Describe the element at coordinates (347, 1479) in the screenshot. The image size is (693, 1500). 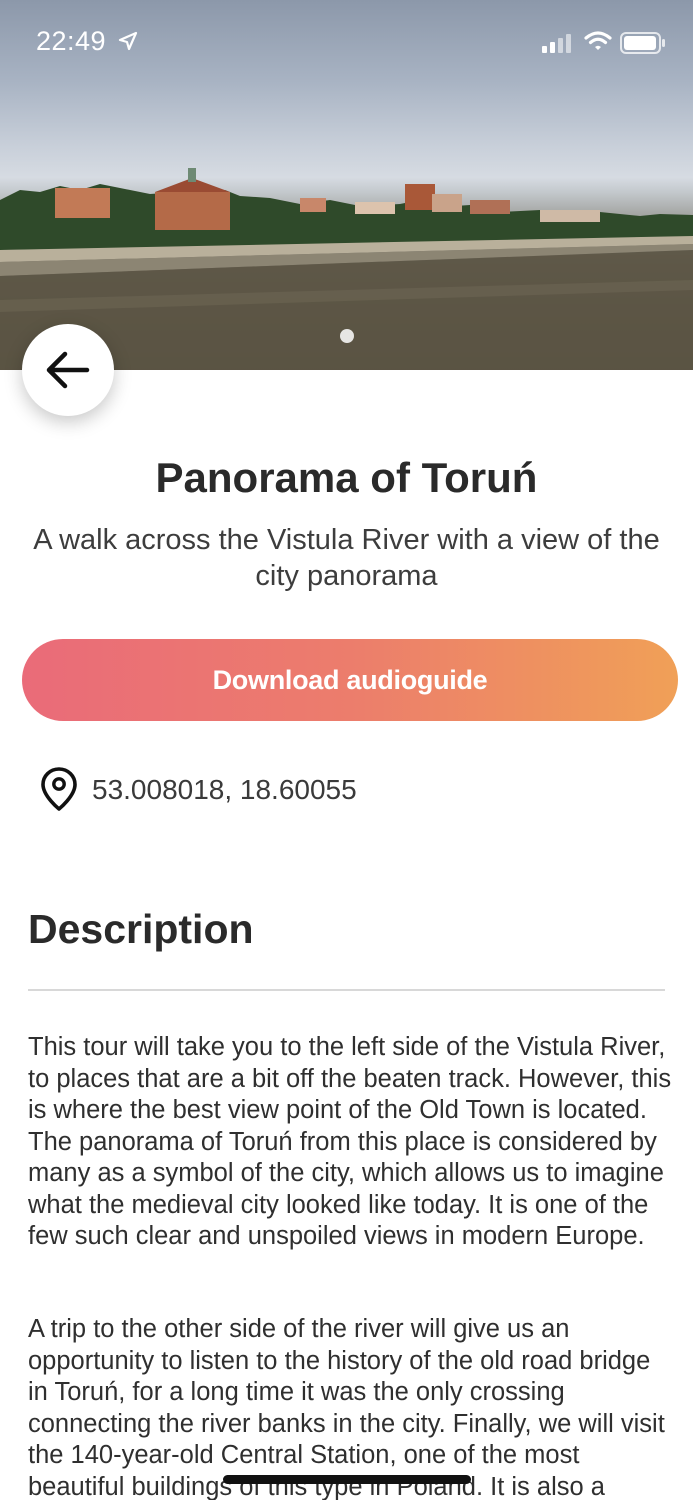
I see `home-indicator` at that location.